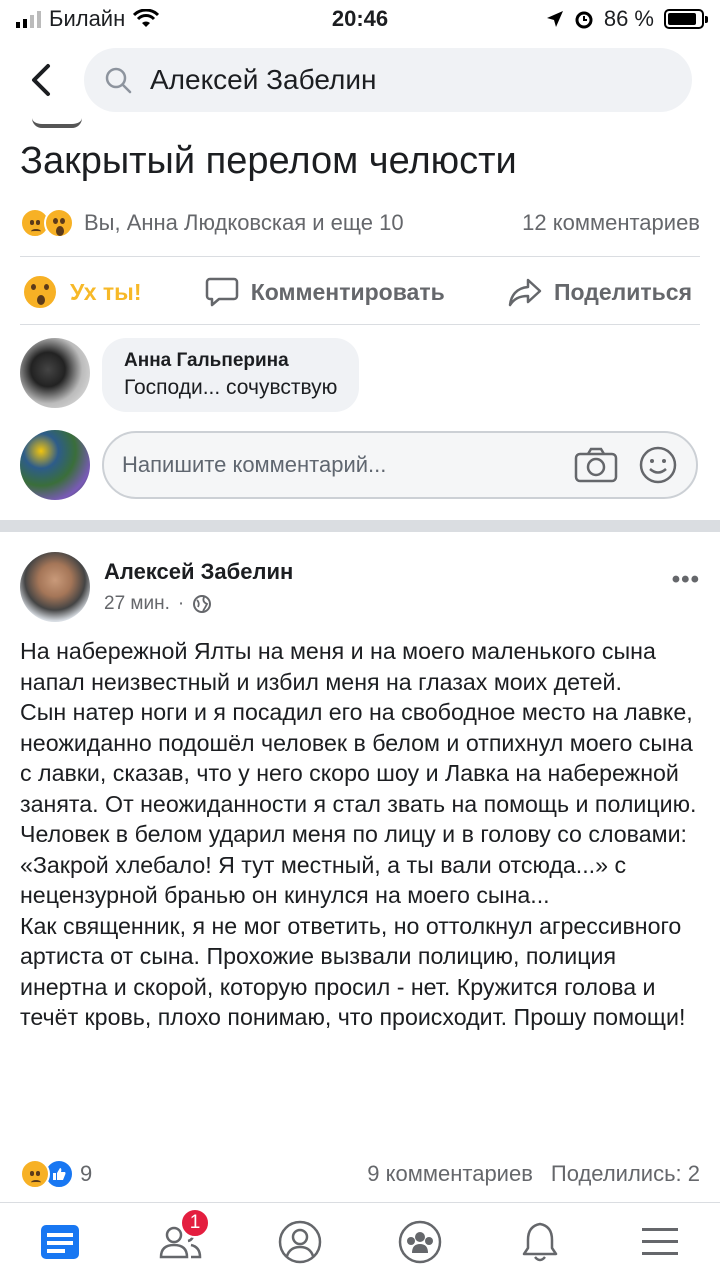  I want to click on tab-news-feed, so click(60, 1242).